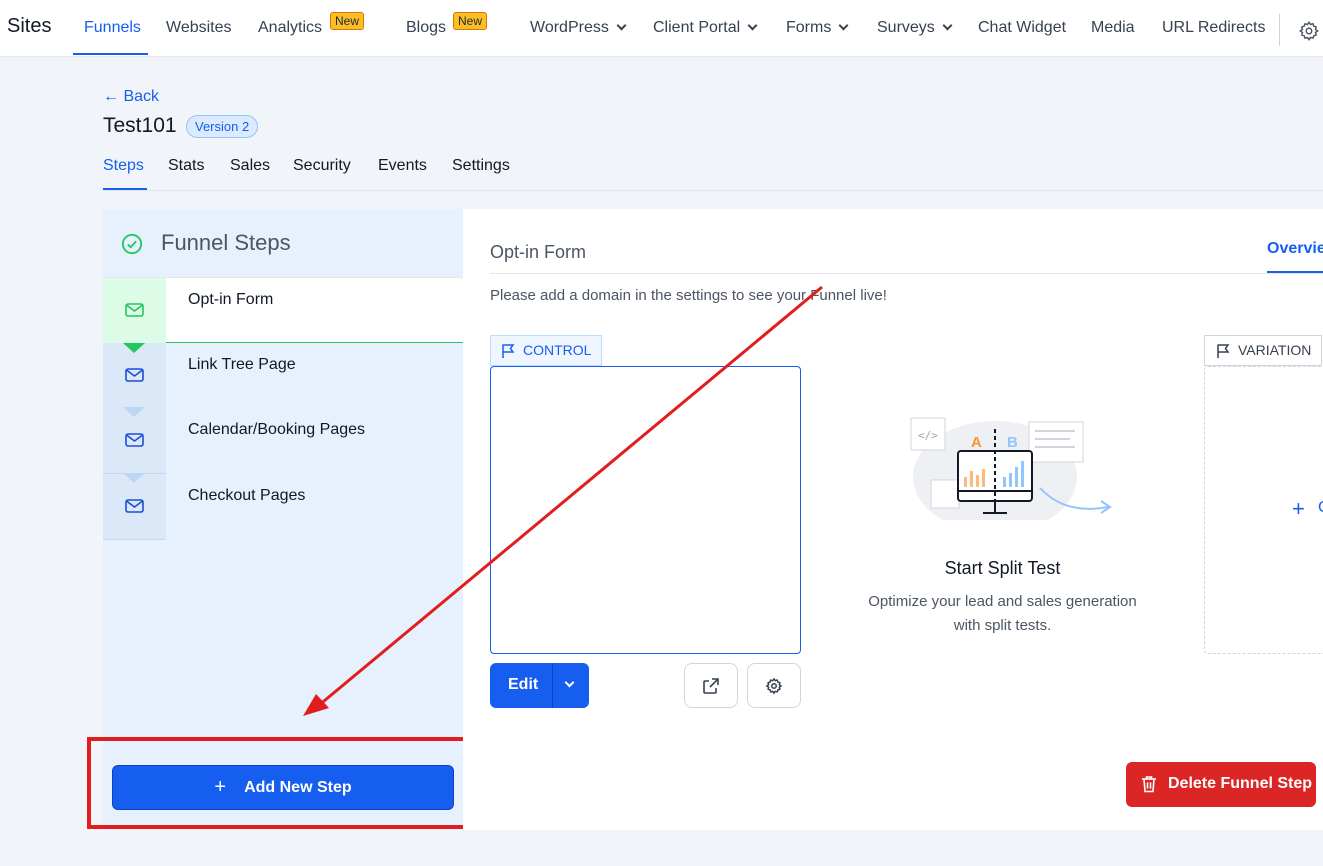 This screenshot has height=866, width=1323. I want to click on nav-item-label: Surveys, so click(906, 27).